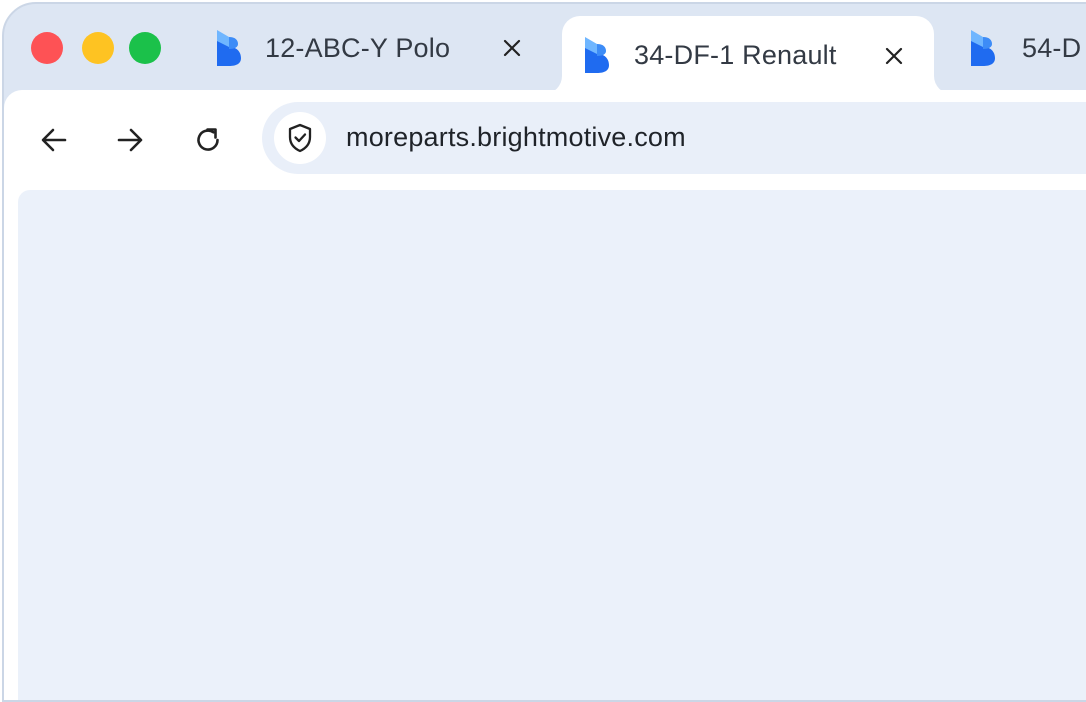  I want to click on site-security-button, so click(300, 138).